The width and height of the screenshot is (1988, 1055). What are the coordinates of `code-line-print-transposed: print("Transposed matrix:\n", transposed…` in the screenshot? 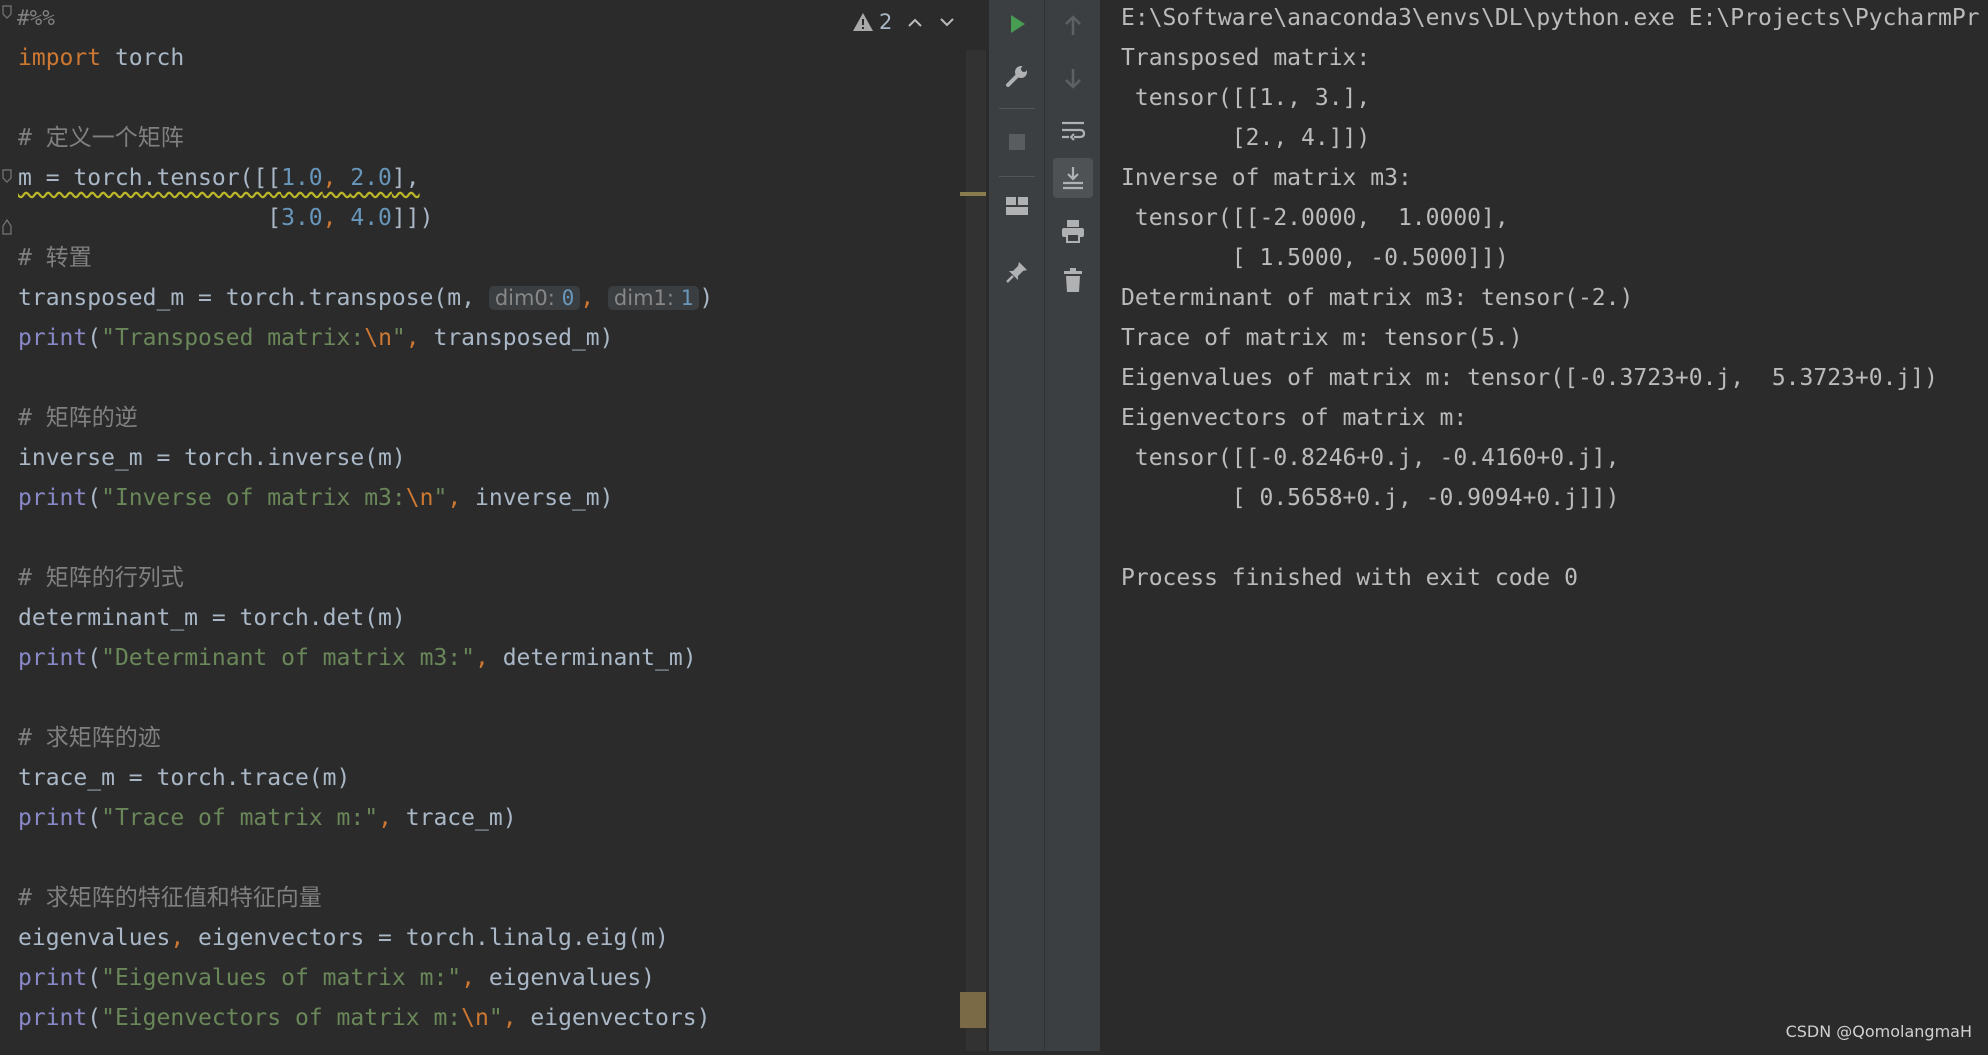 It's located at (316, 338).